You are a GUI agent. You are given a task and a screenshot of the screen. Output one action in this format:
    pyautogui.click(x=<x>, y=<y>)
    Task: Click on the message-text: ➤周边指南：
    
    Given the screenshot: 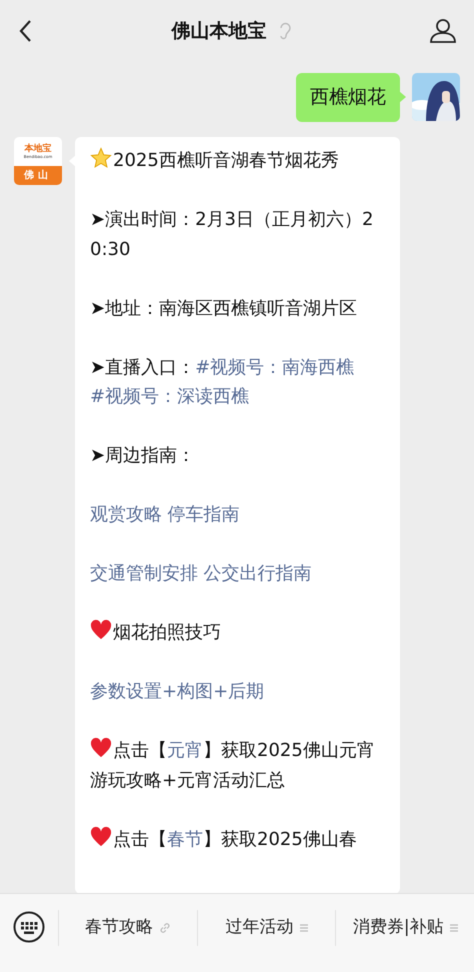 What is the action you would take?
    pyautogui.click(x=143, y=456)
    